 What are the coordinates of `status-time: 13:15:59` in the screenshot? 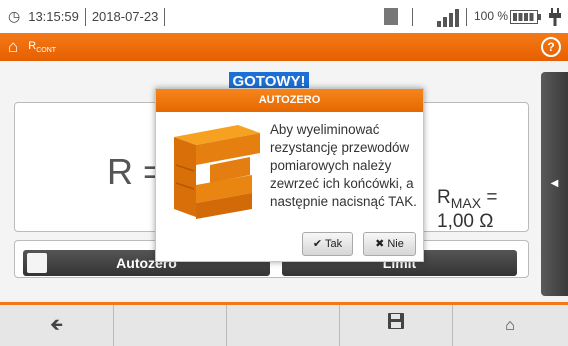 It's located at (53, 16).